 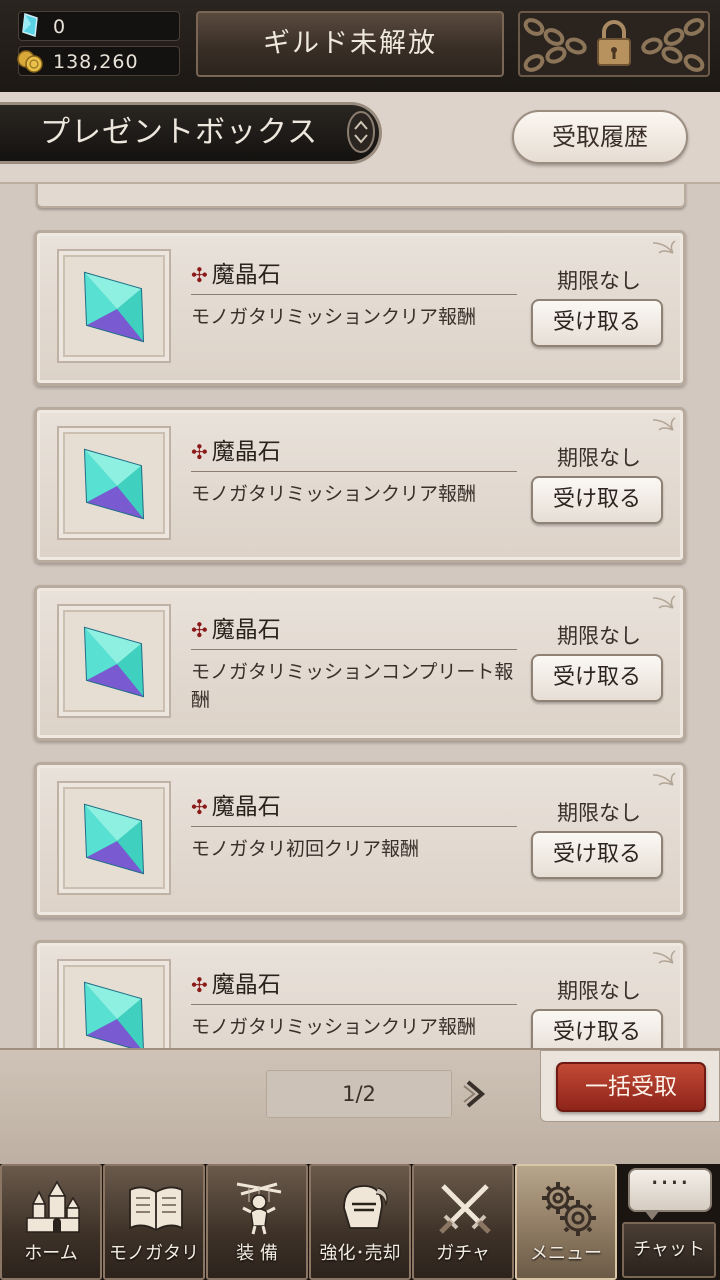 What do you see at coordinates (156, 1209) in the screenshot?
I see `open-book-icon` at bounding box center [156, 1209].